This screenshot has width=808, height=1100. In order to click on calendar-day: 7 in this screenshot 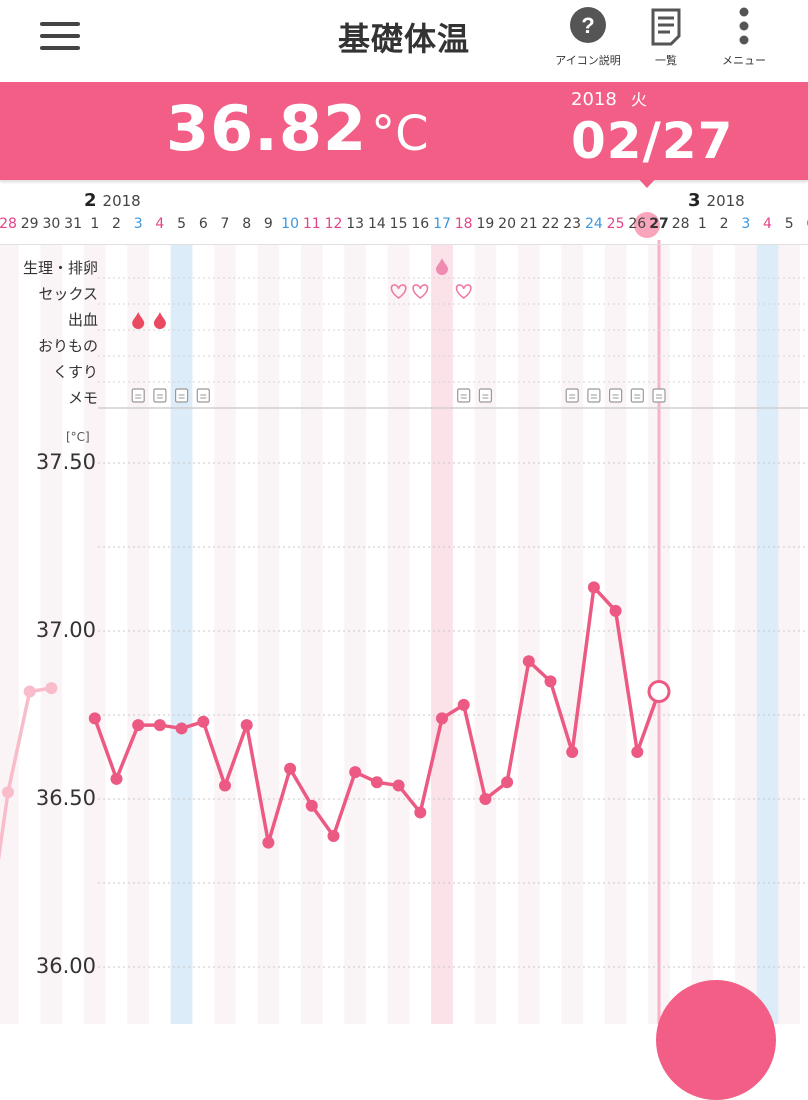, I will do `click(225, 224)`.